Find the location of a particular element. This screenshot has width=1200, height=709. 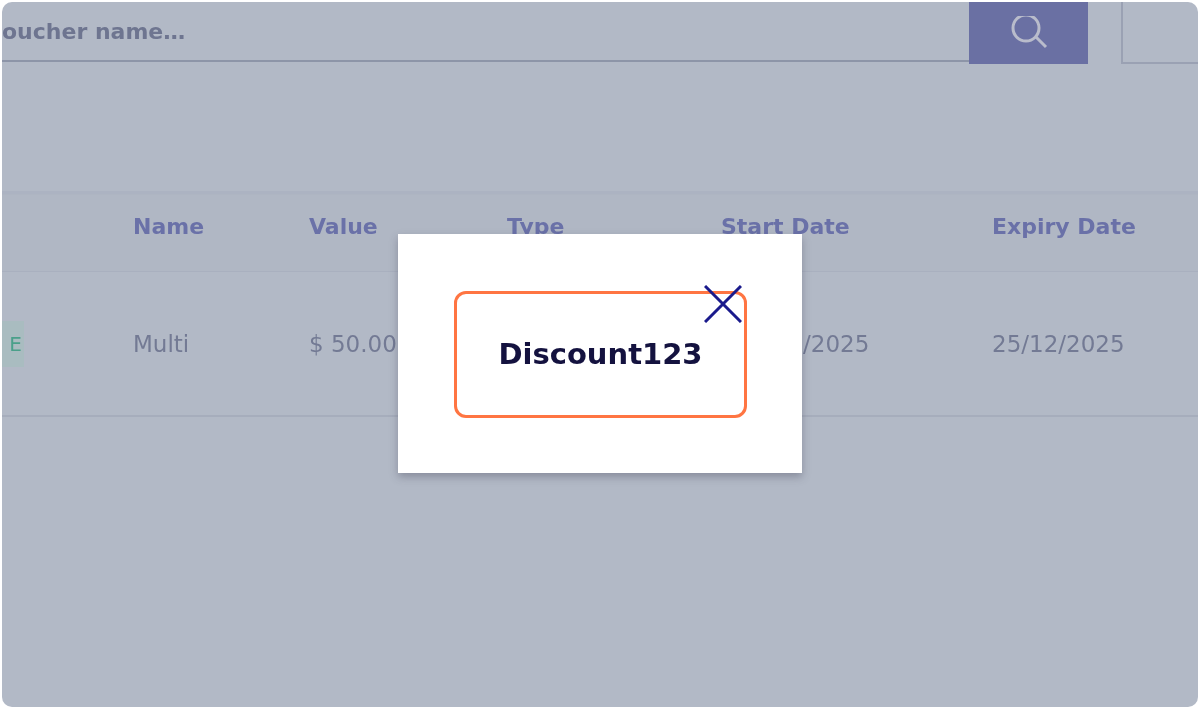

column-header: Start Date is located at coordinates (786, 226).